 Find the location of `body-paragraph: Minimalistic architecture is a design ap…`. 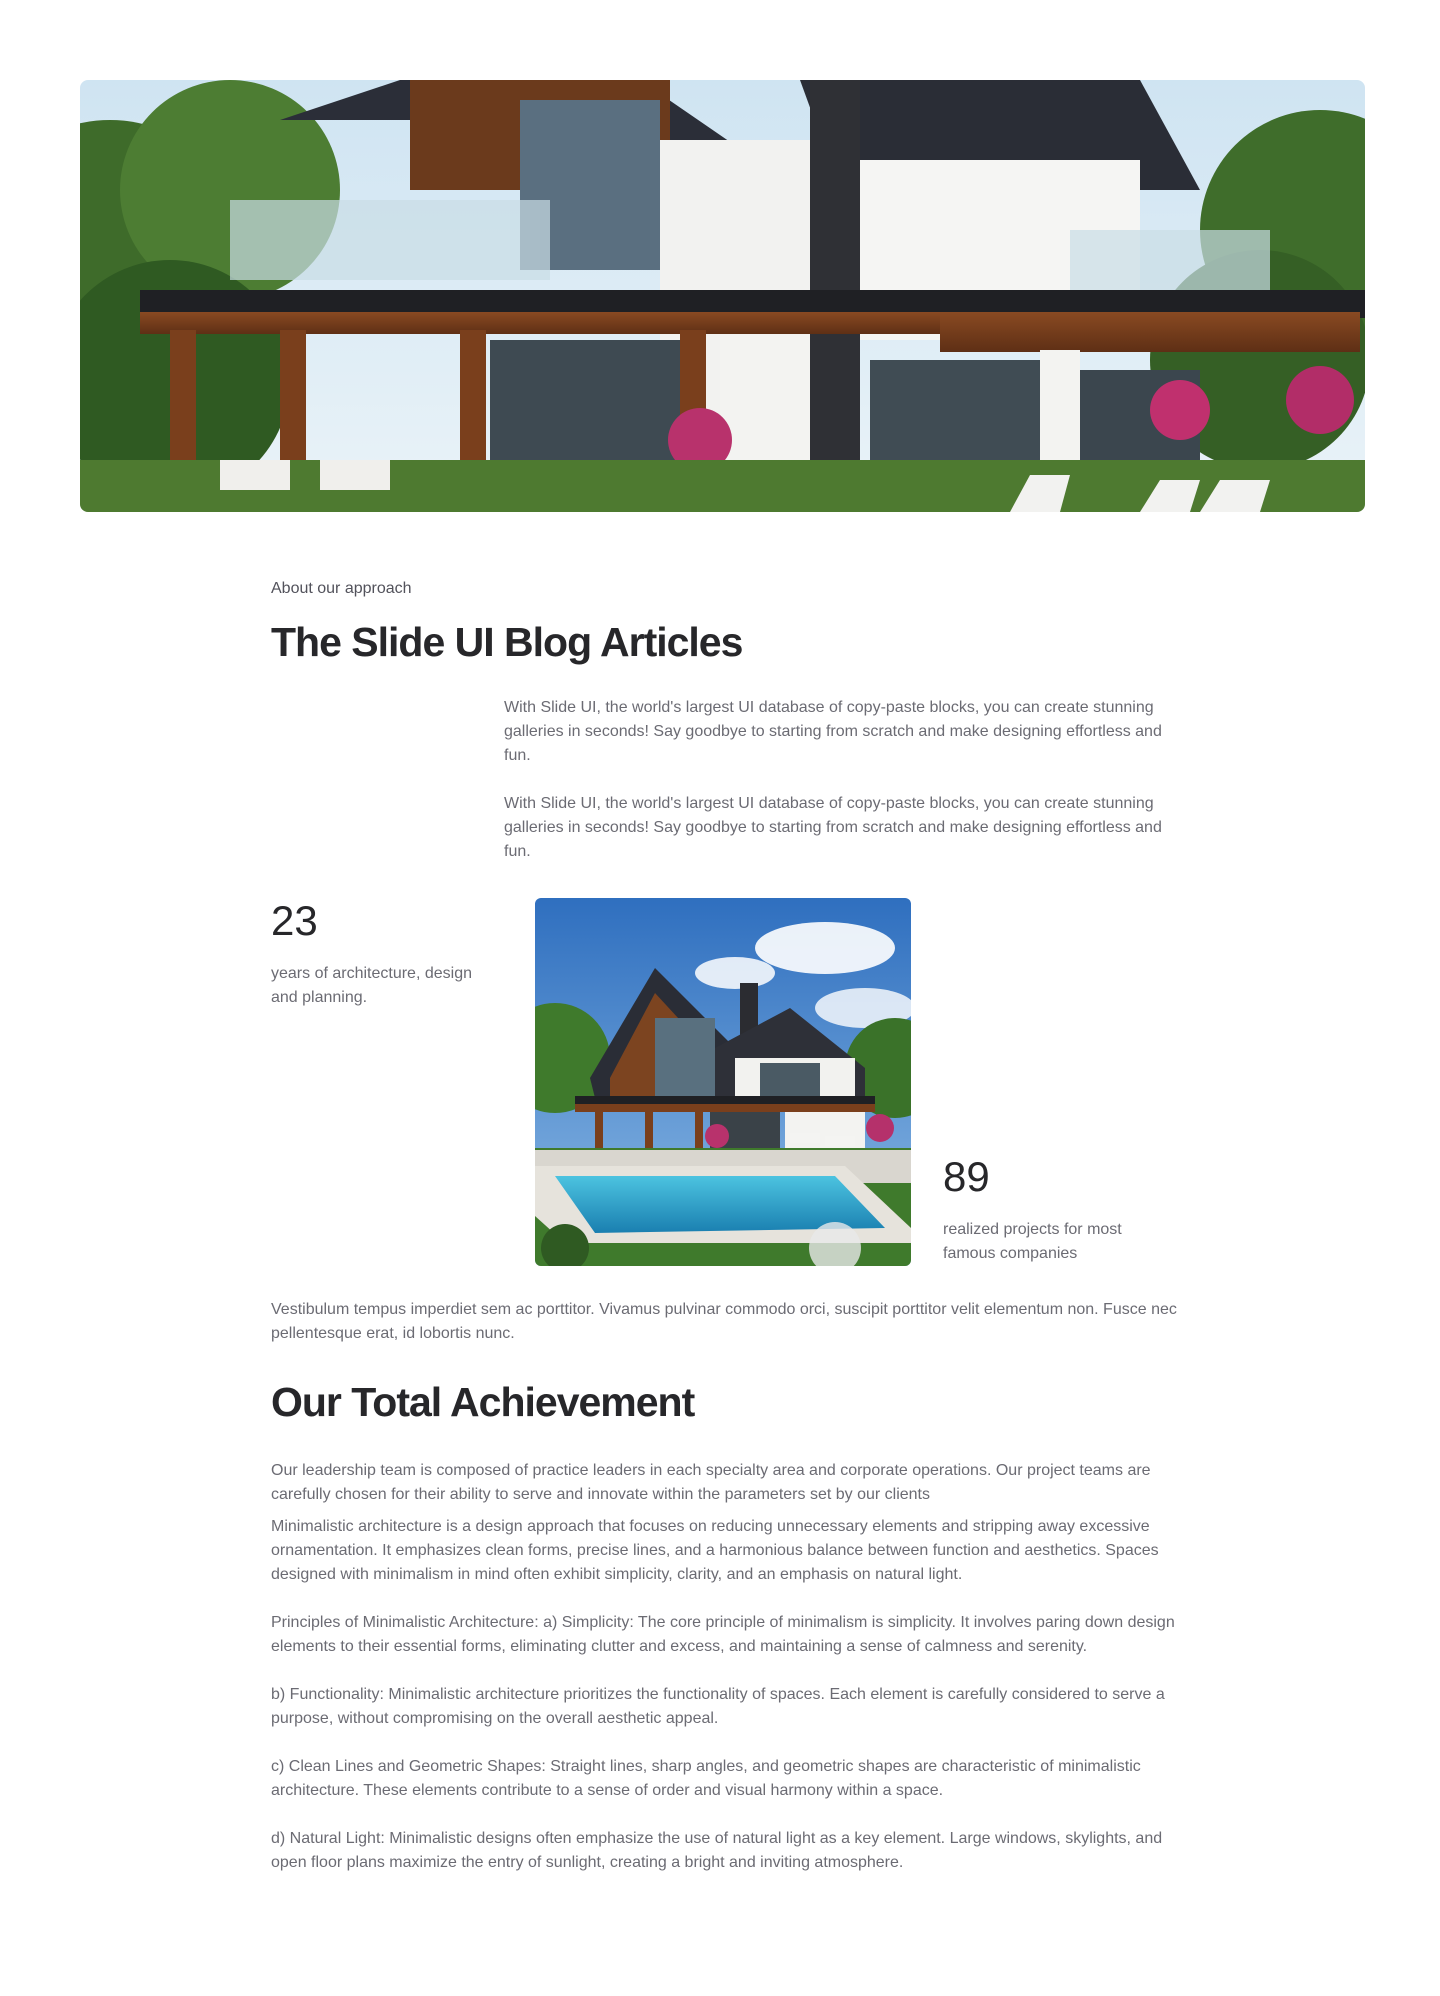

body-paragraph: Minimalistic architecture is a design ap… is located at coordinates (715, 1550).